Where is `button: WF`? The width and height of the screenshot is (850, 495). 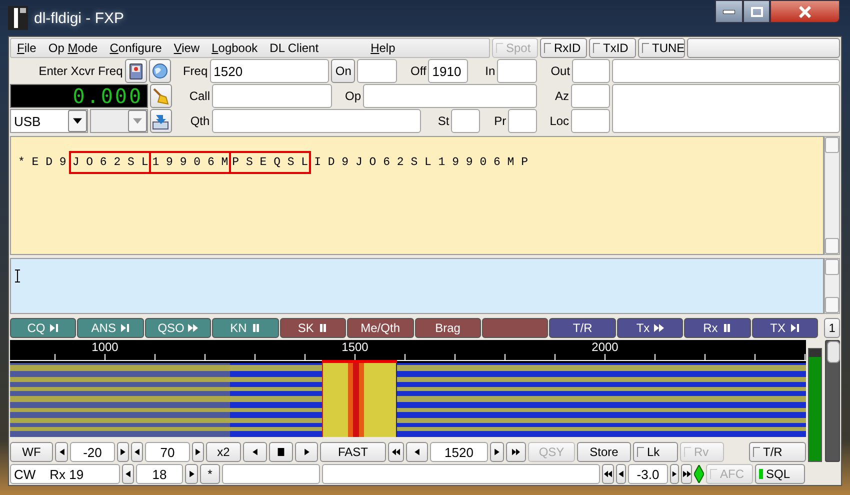
button: WF is located at coordinates (31, 452).